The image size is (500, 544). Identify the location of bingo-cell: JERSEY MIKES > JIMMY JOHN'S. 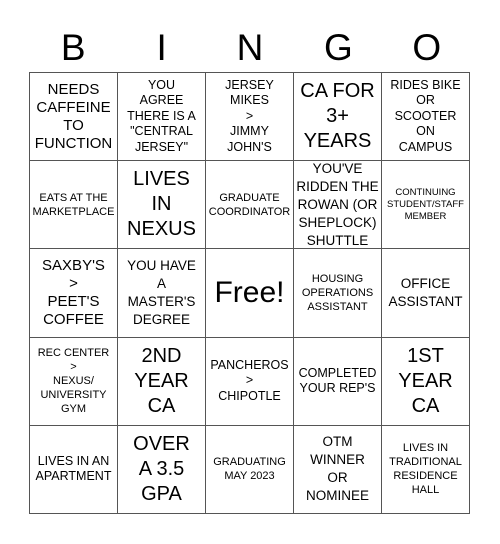
(250, 117).